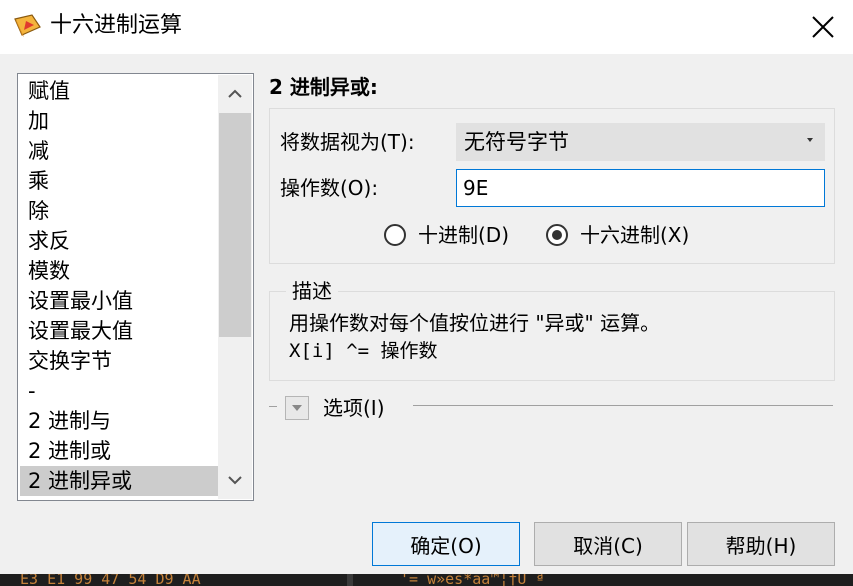  I want to click on background-hex-bytes: E3 E1 99 47 54 D9 AA, so click(110, 580).